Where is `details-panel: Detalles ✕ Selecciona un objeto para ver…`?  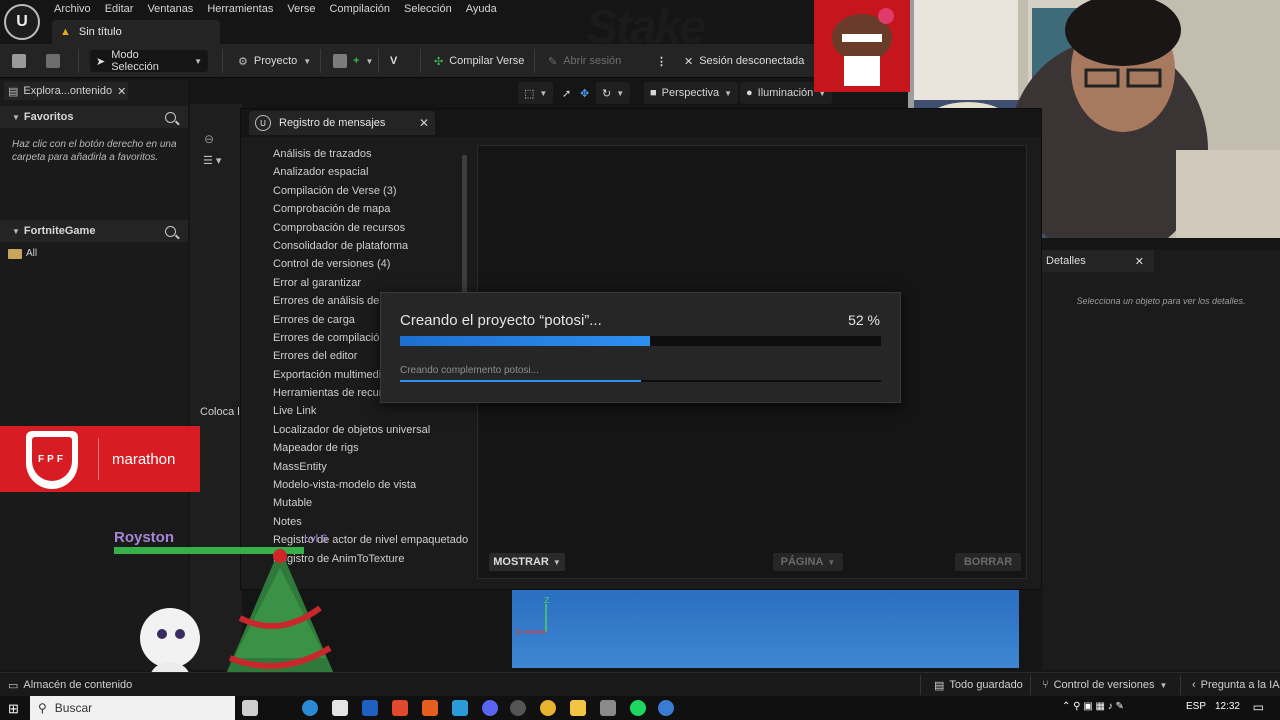
details-panel: Detalles ✕ Selecciona un objeto para ver… is located at coordinates (1161, 460).